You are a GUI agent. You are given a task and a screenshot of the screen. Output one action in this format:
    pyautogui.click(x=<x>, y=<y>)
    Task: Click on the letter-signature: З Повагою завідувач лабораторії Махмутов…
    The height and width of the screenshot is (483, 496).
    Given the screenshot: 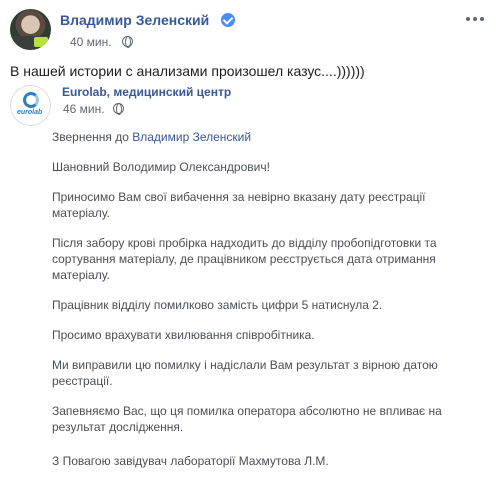 What is the action you would take?
    pyautogui.click(x=190, y=461)
    